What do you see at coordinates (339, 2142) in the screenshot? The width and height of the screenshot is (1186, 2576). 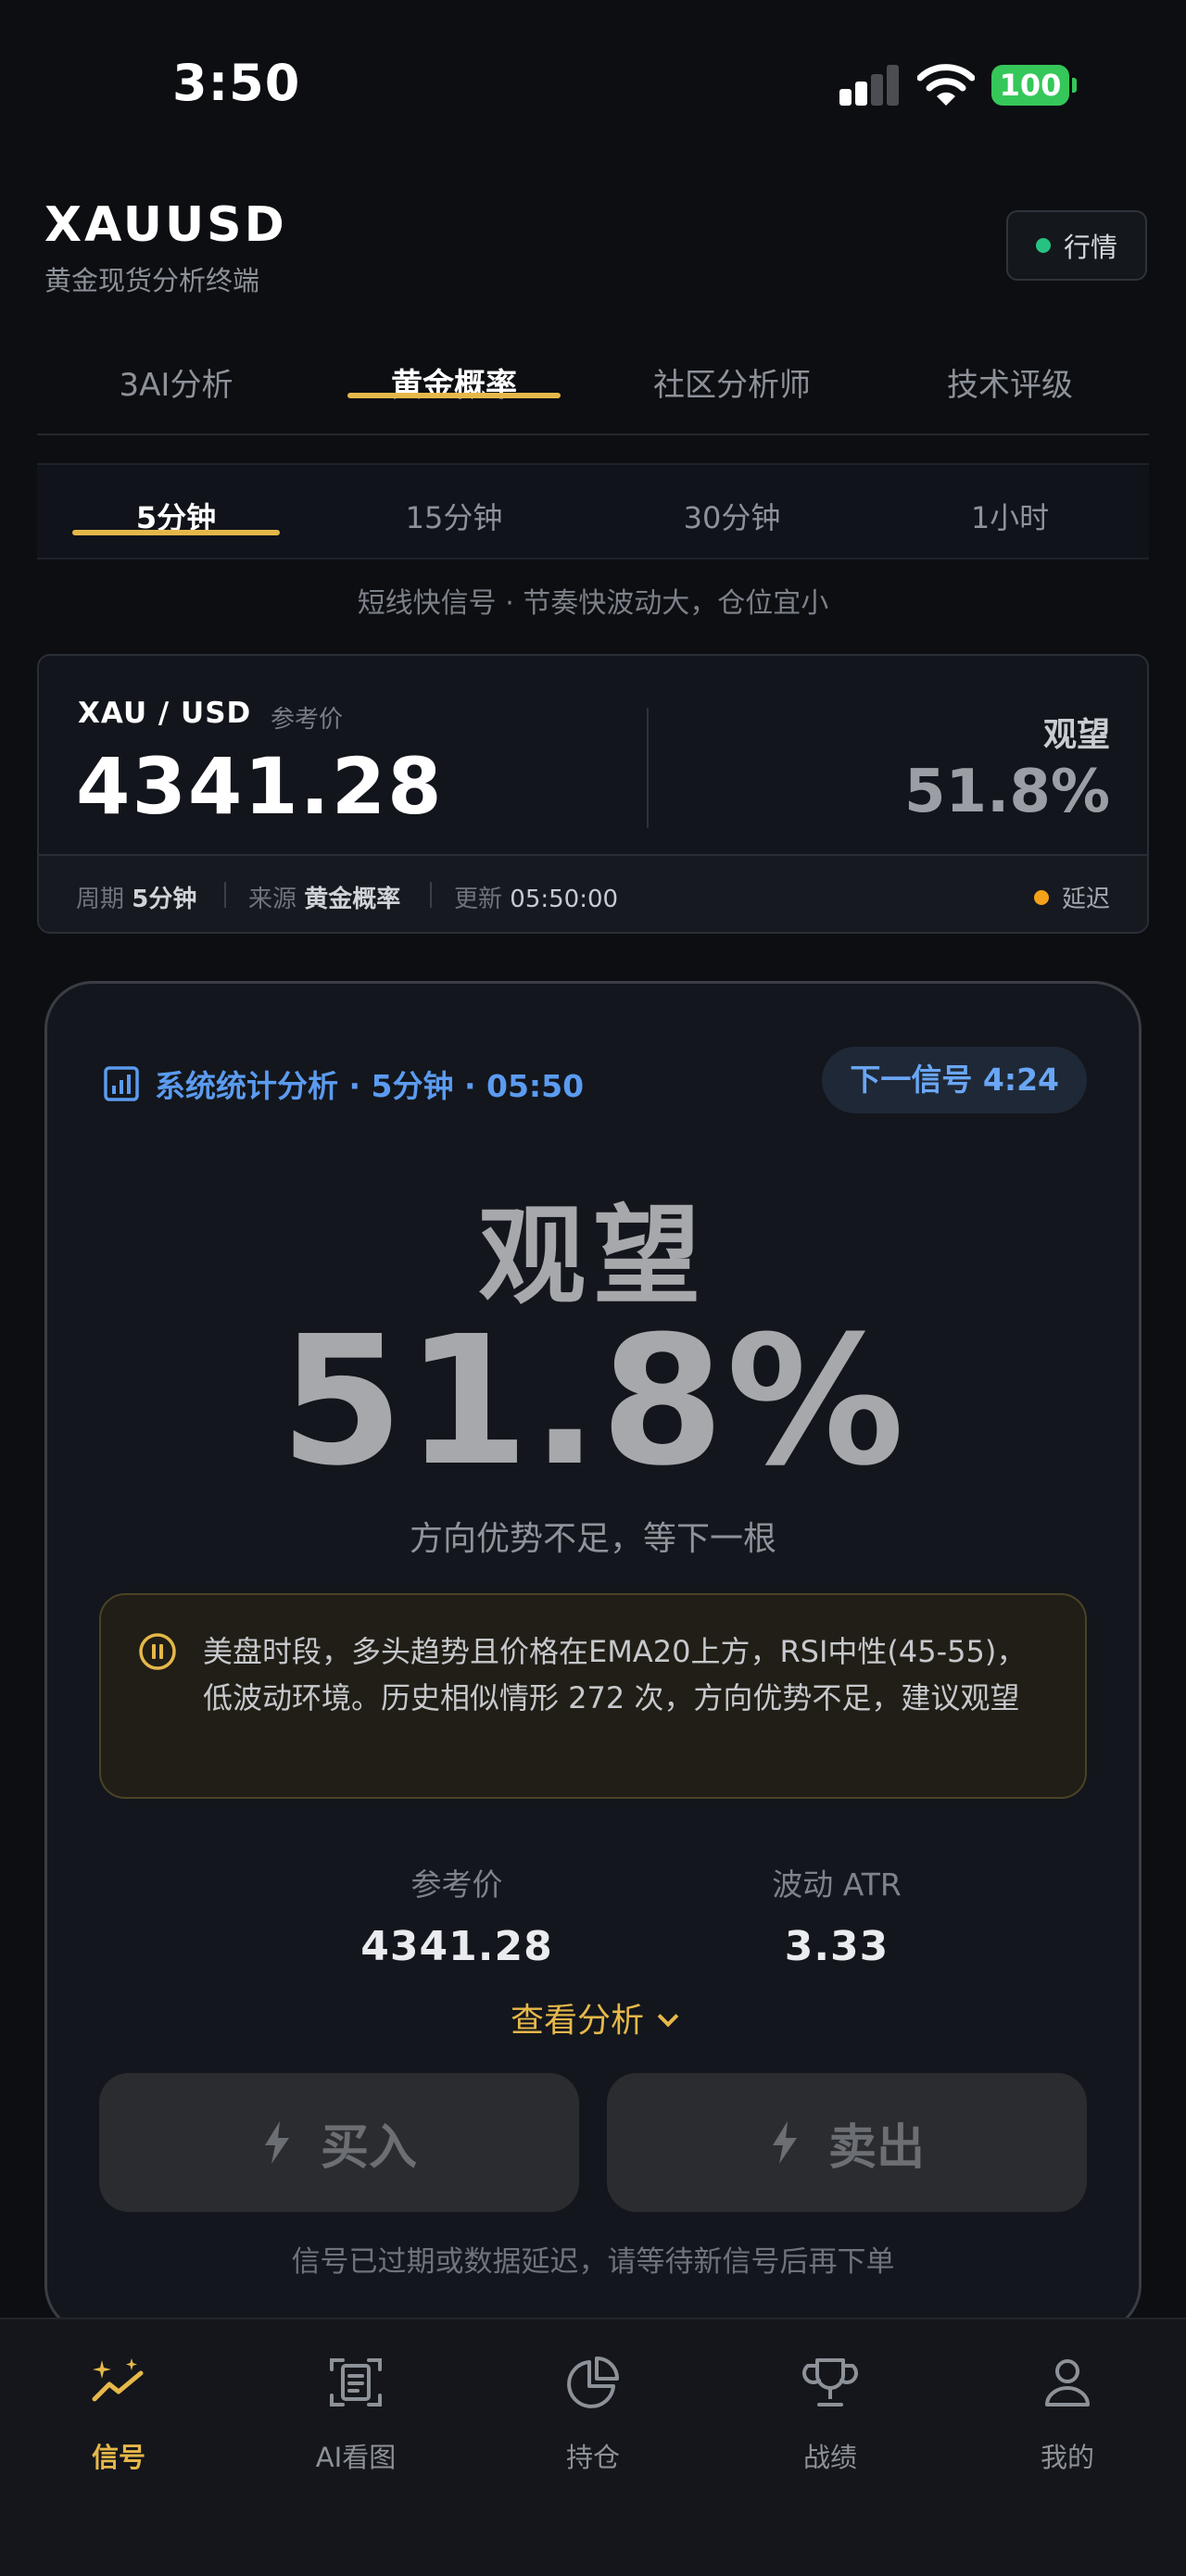 I see `buy-button: 买入` at bounding box center [339, 2142].